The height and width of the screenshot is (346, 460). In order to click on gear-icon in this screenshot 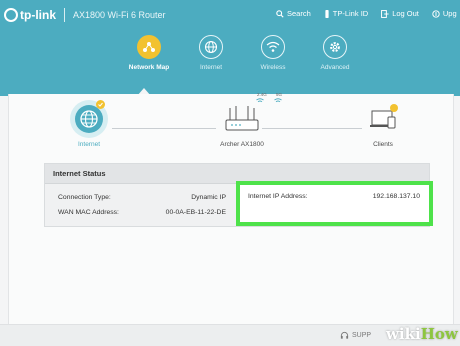, I will do `click(335, 47)`.